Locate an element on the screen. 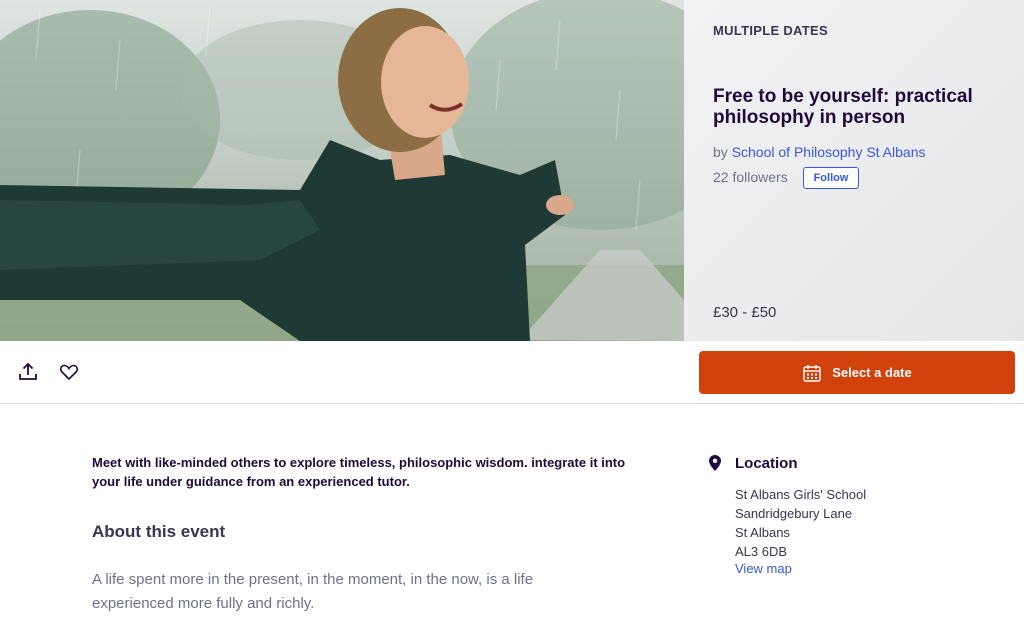  address-line: Sandridgebury Lane is located at coordinates (794, 513).